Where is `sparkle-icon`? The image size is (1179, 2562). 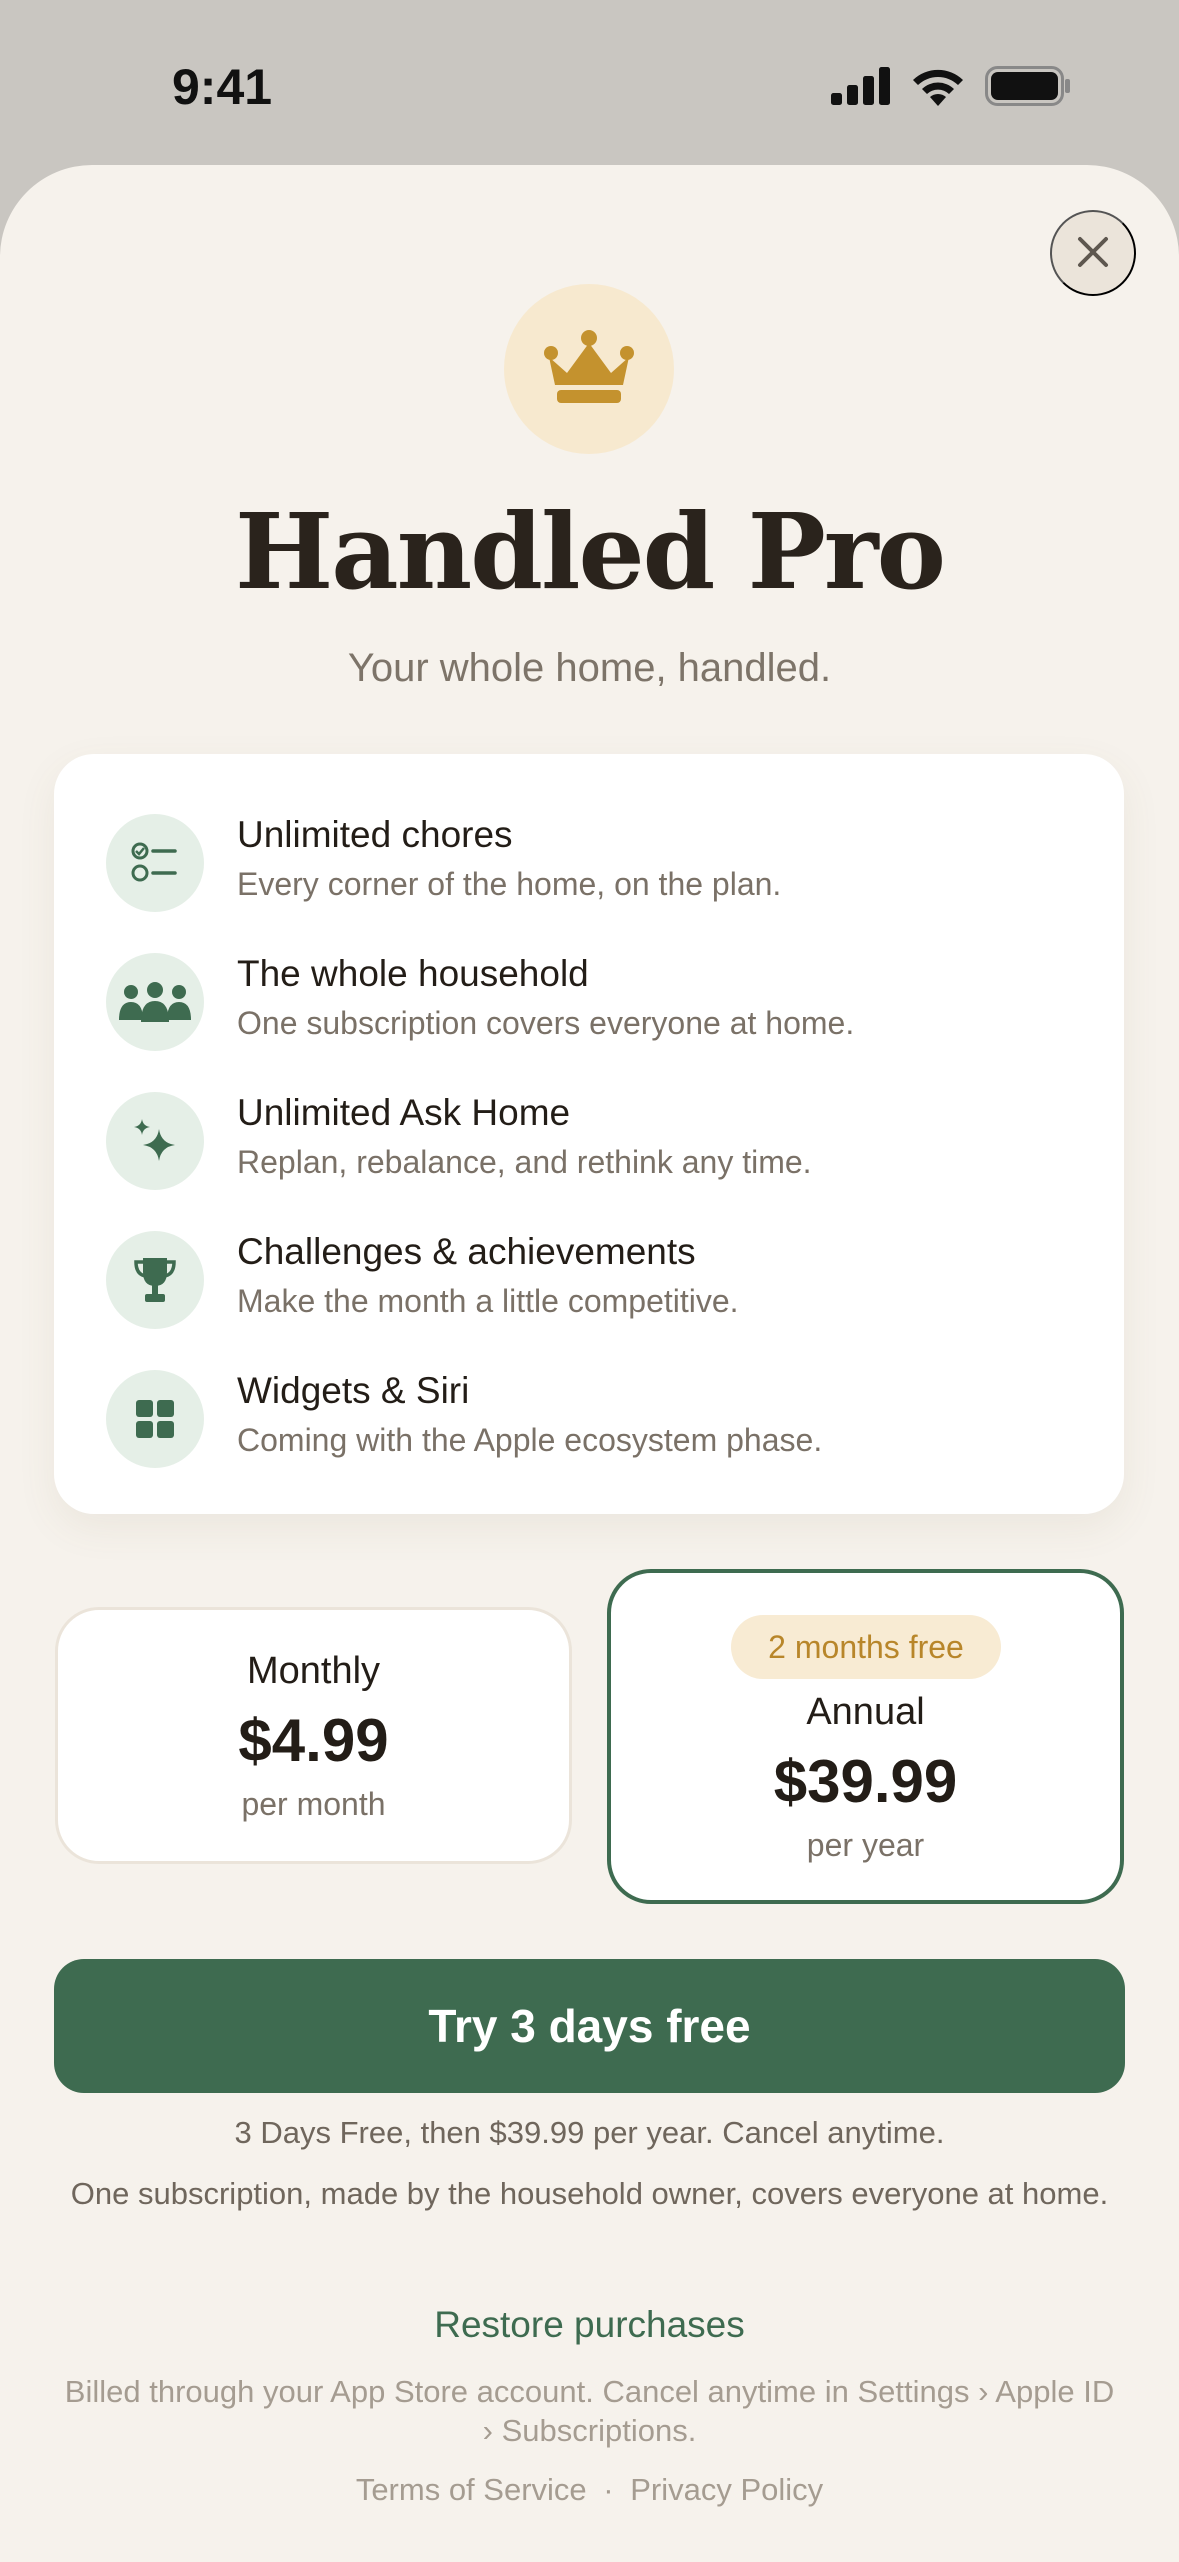 sparkle-icon is located at coordinates (155, 1141).